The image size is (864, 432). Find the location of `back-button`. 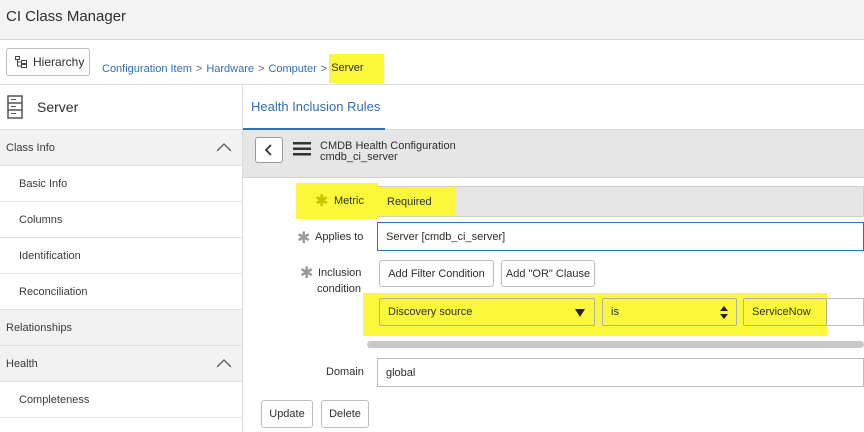

back-button is located at coordinates (269, 150).